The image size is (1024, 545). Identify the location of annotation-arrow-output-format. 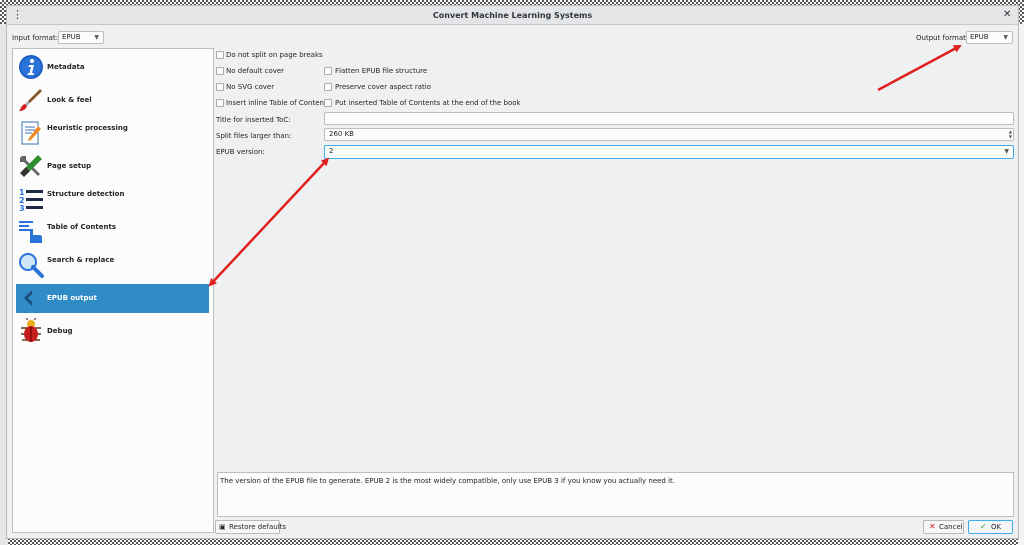
(919, 68).